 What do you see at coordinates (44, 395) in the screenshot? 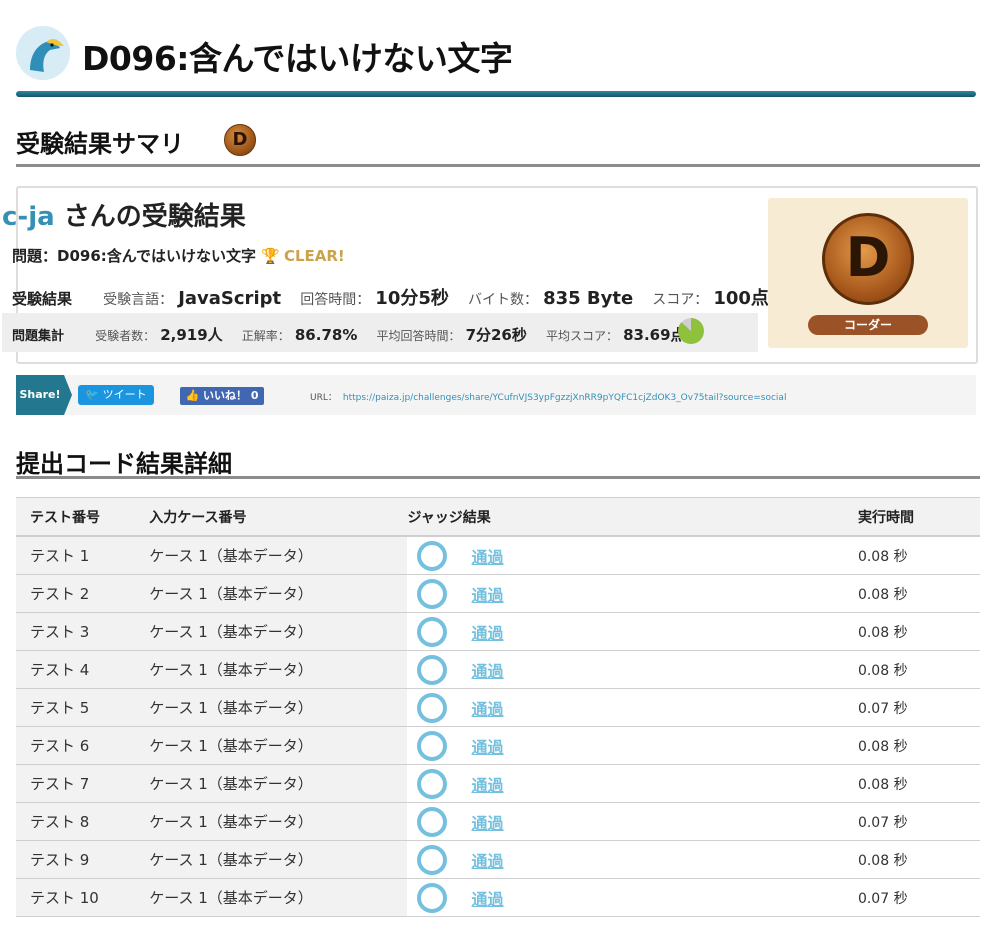
I see `share-tag: Share!` at bounding box center [44, 395].